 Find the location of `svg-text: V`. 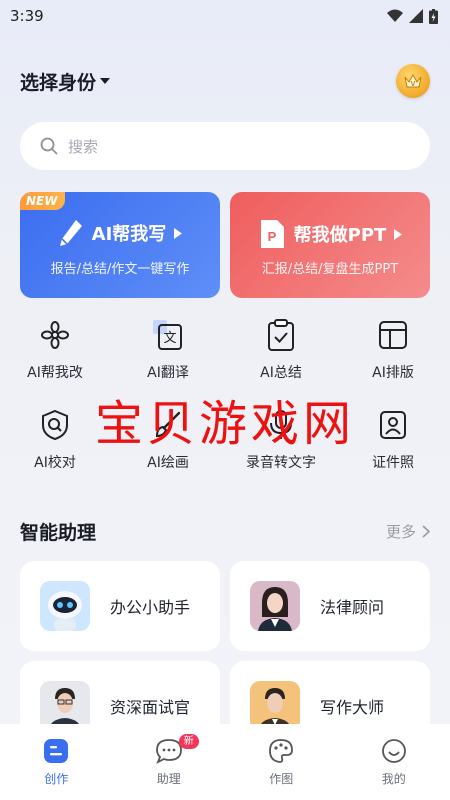

svg-text: V is located at coordinates (413, 84).